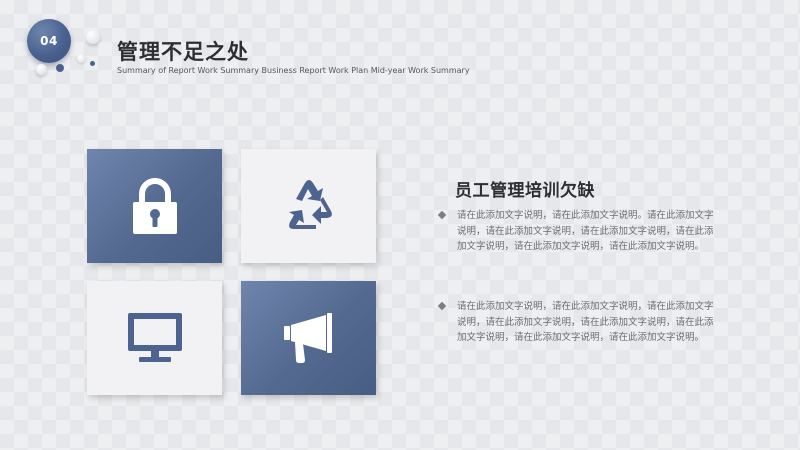  I want to click on lock-icon, so click(154, 206).